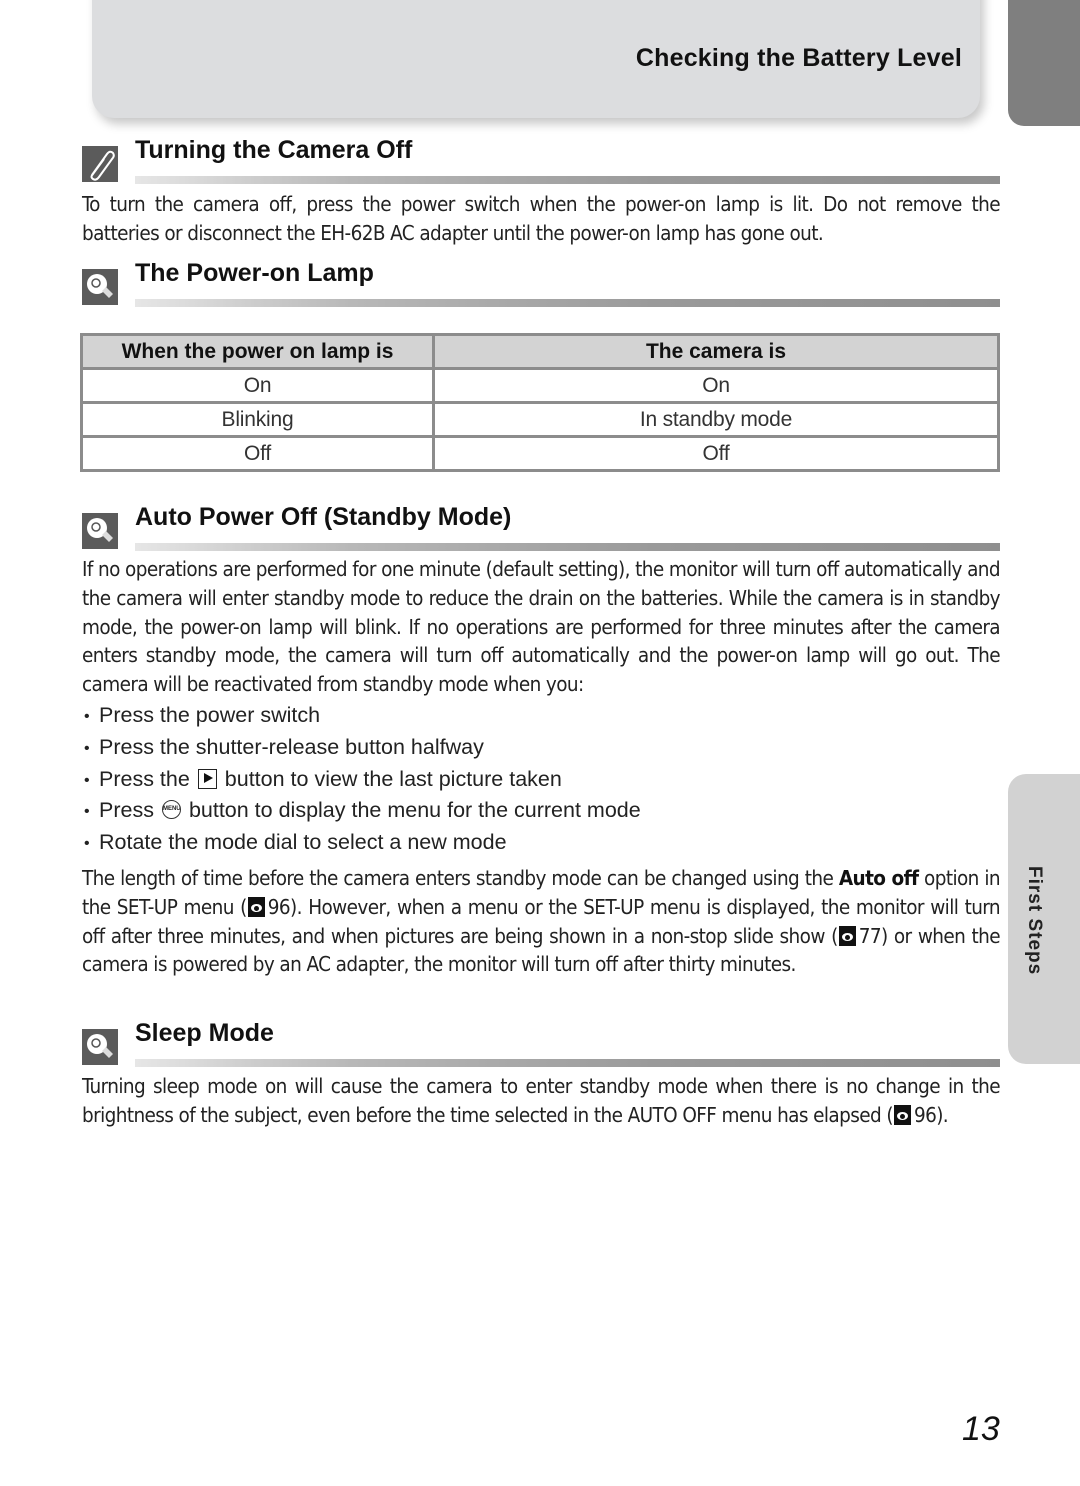  I want to click on chapter-tab-marker, so click(1044, 63).